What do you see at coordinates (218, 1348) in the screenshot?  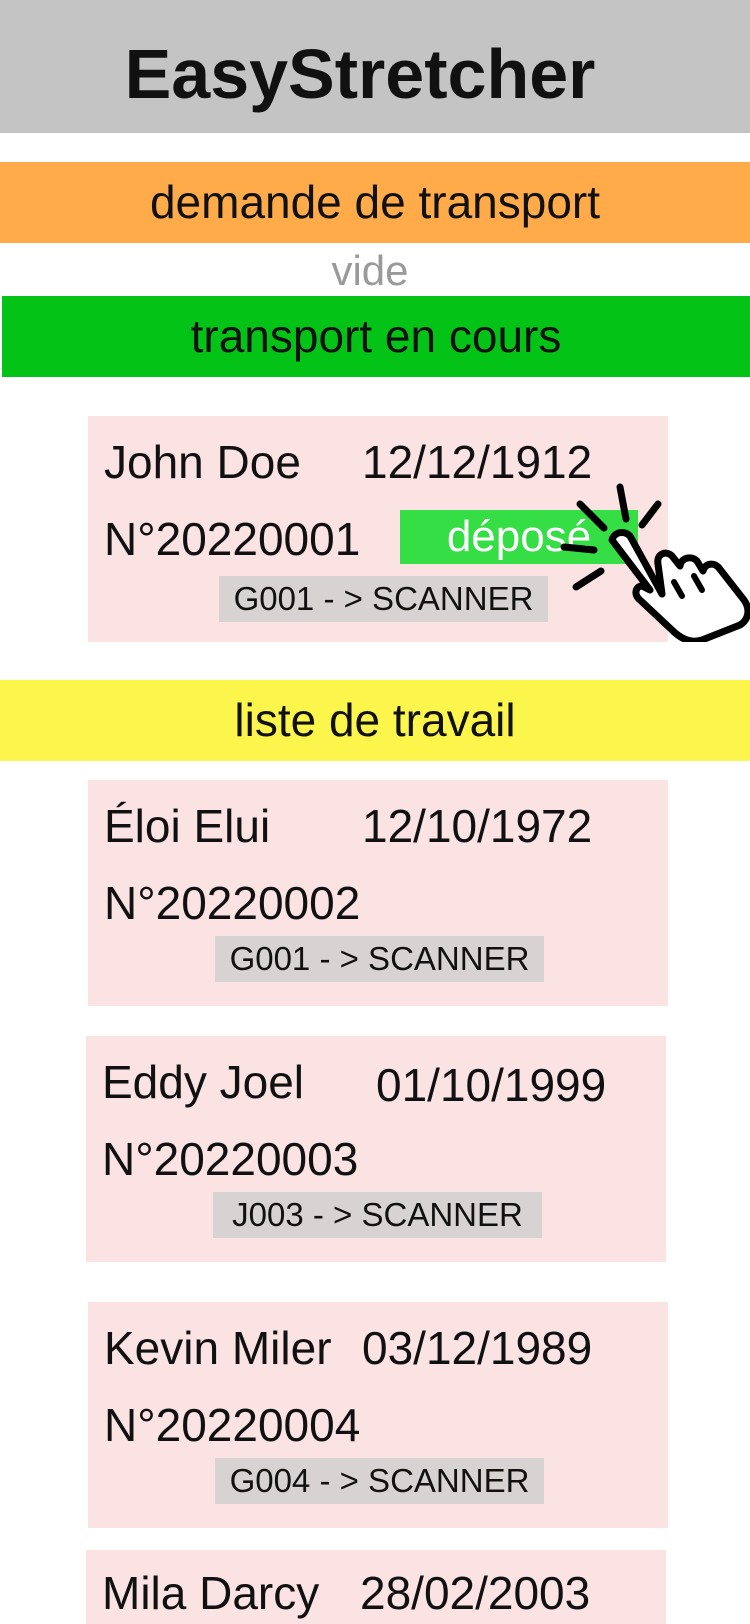 I see `patient-name: Kevin Miler` at bounding box center [218, 1348].